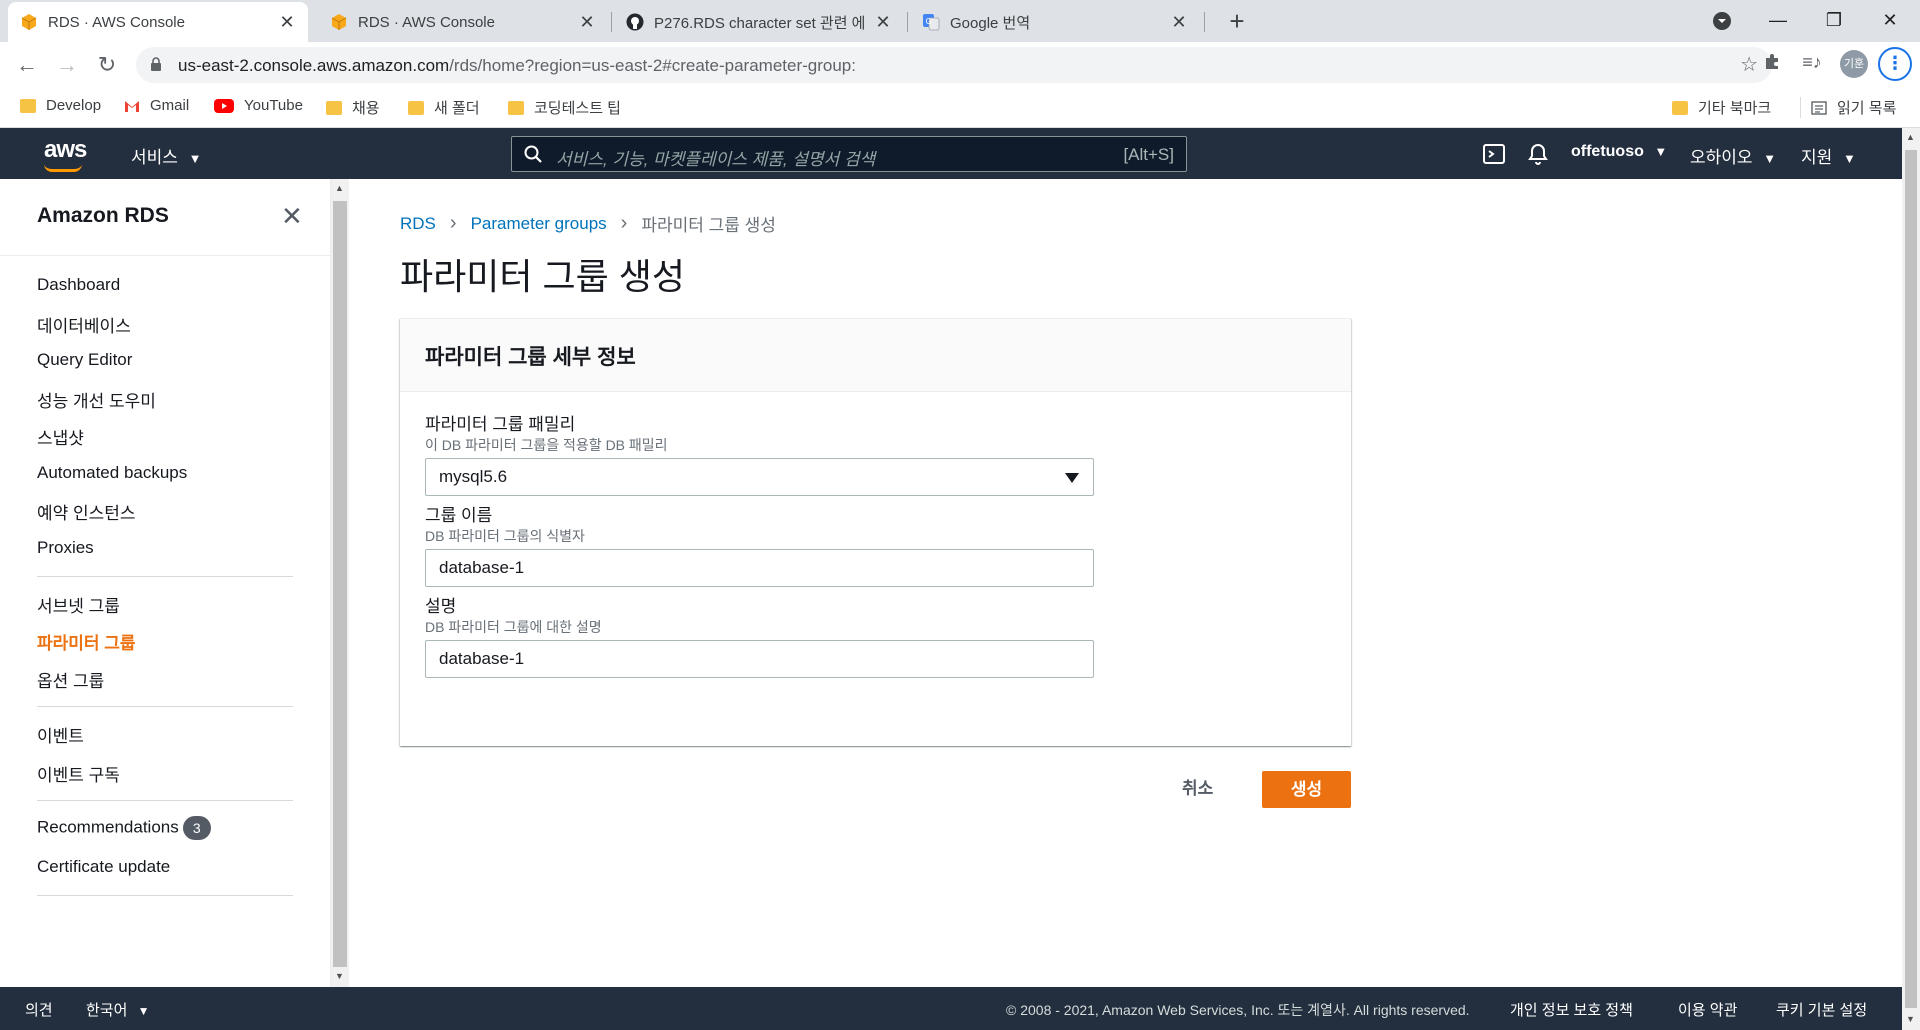  Describe the element at coordinates (1834, 20) in the screenshot. I see `restore-icon: ❐` at that location.